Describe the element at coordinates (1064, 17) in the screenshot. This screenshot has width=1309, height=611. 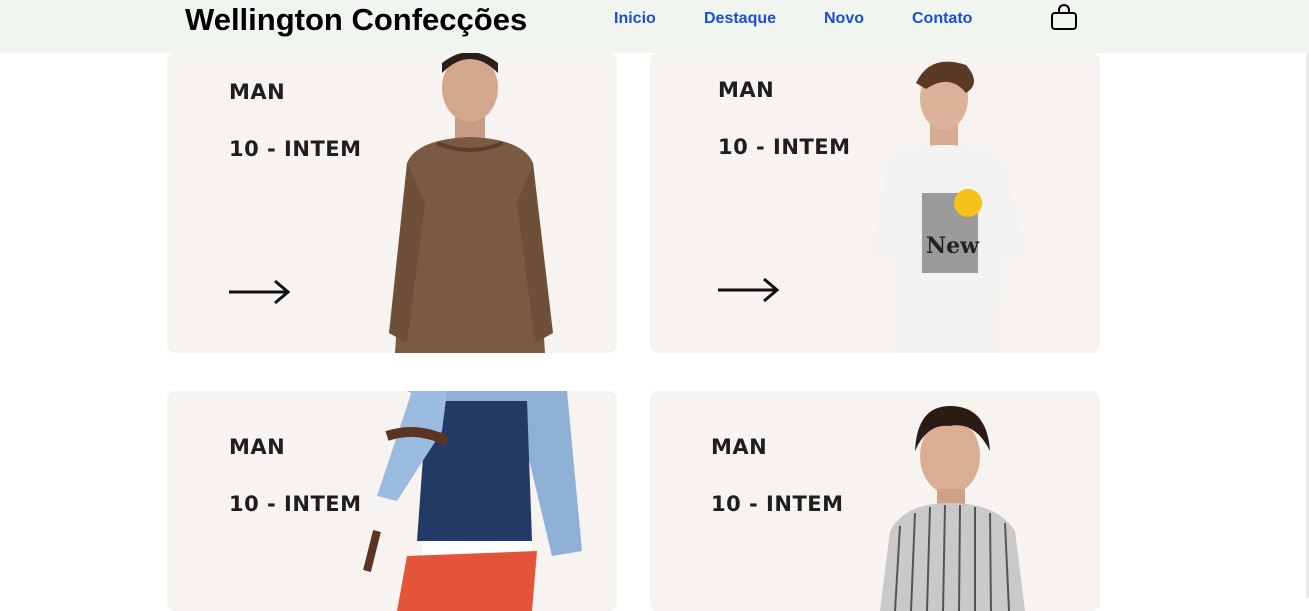
I see `shopping-bag-icon` at that location.